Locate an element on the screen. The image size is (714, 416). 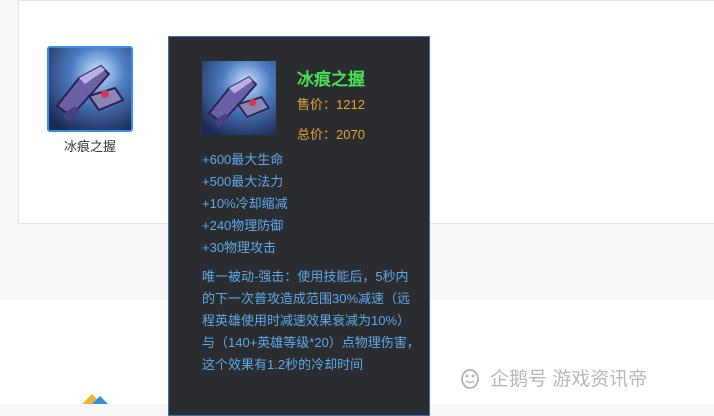
tooltip-item-image is located at coordinates (239, 98).